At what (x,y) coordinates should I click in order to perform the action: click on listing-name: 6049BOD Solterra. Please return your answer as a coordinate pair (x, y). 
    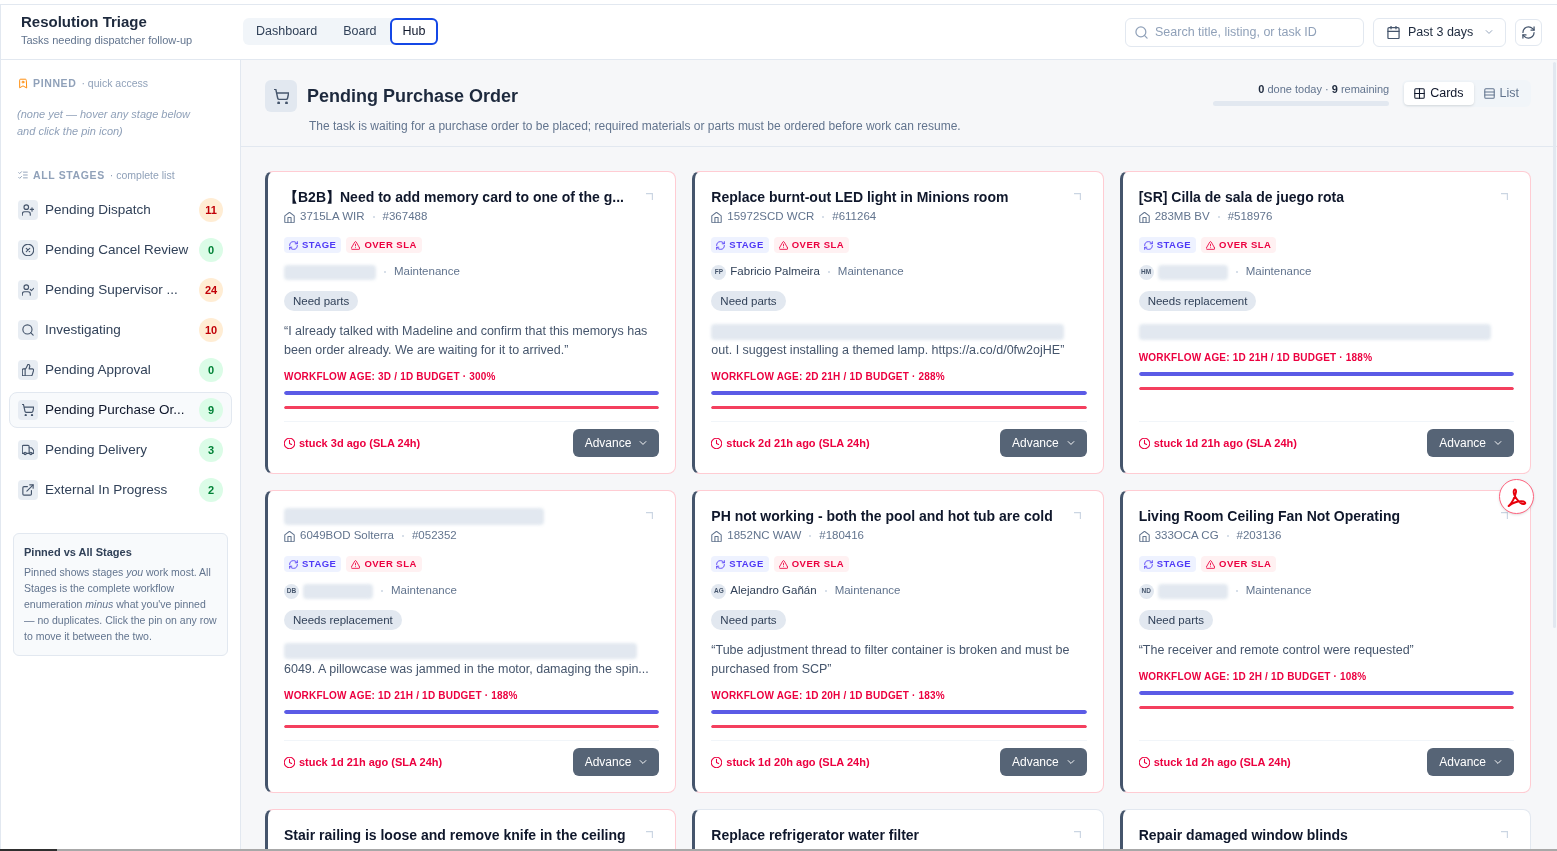
    Looking at the image, I should click on (347, 536).